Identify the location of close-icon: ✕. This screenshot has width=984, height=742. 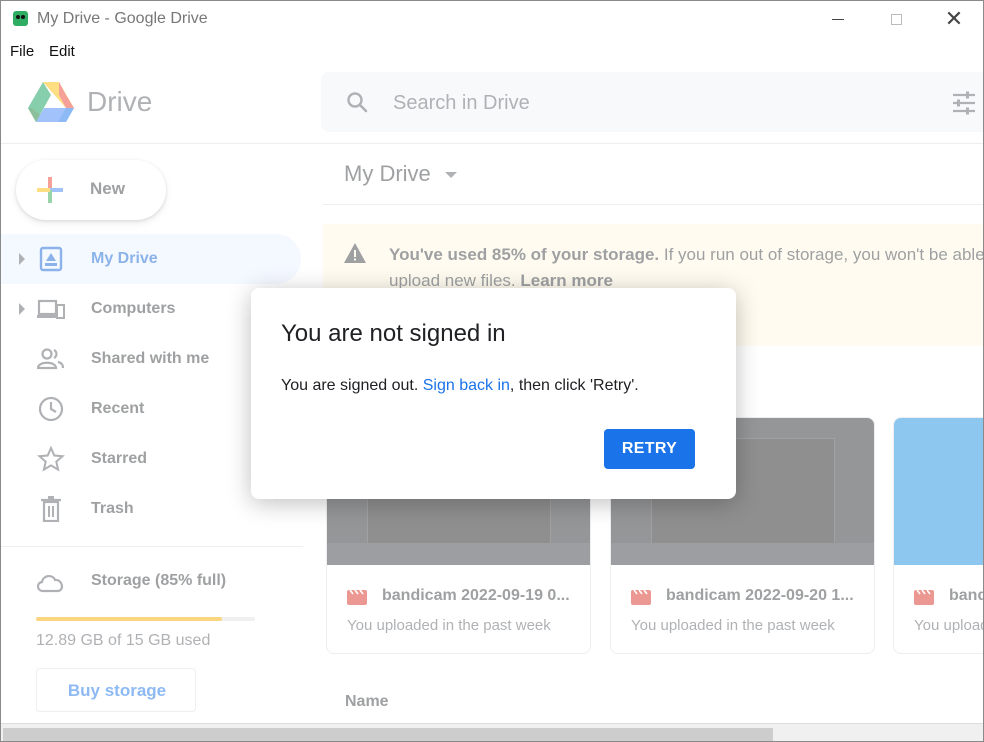
(954, 18).